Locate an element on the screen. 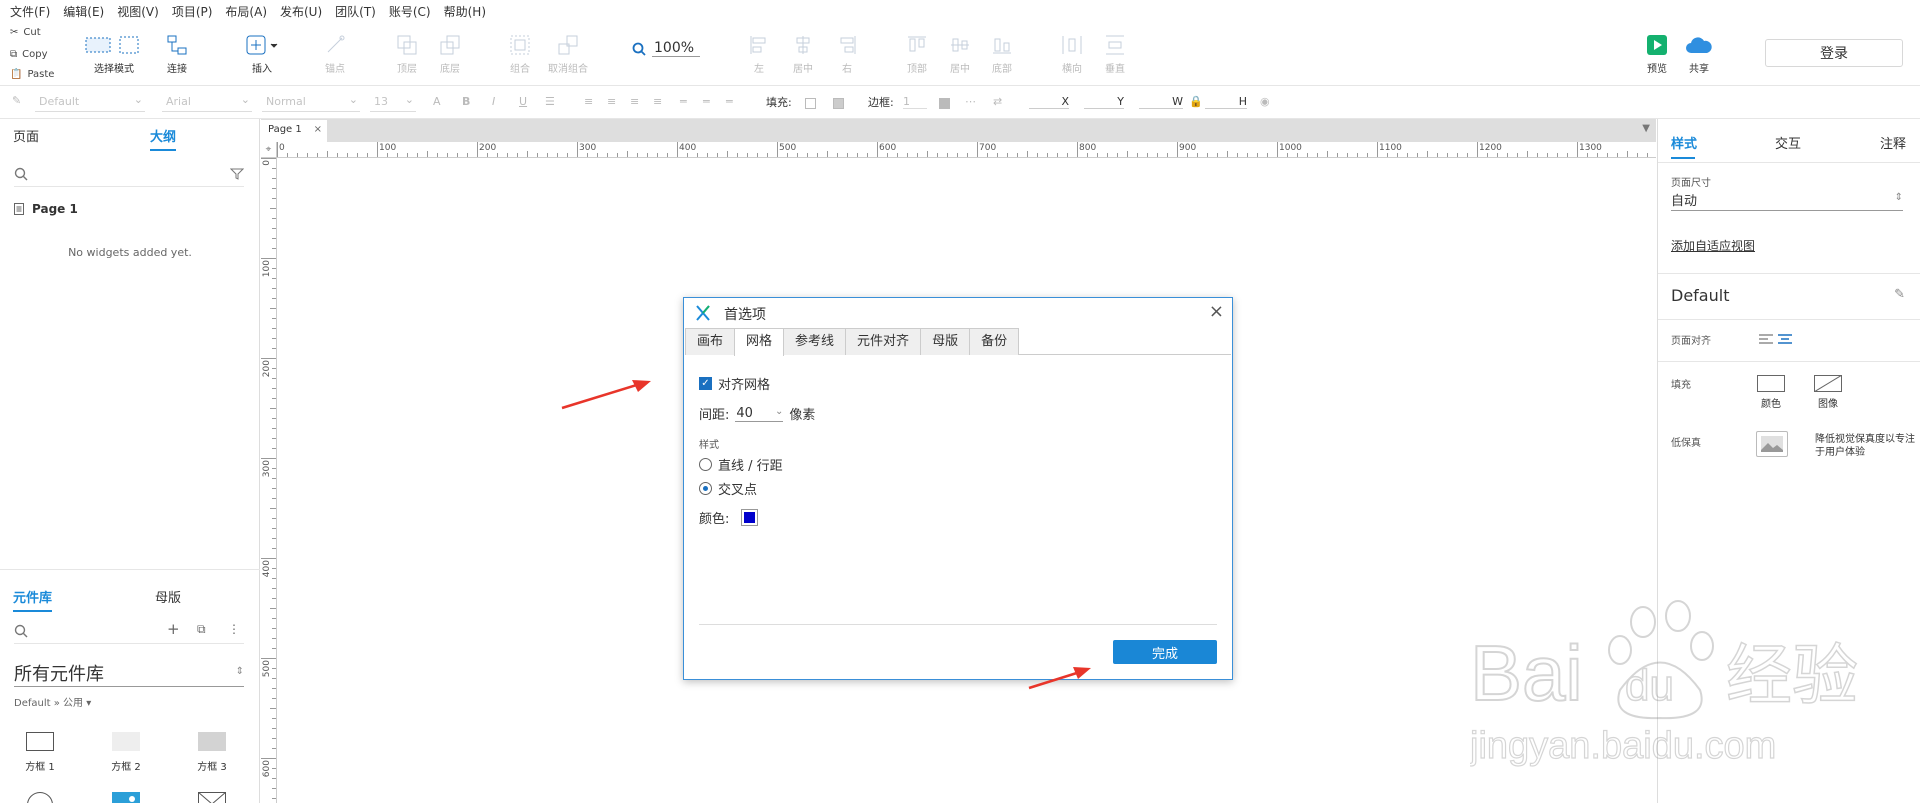  preview-button: 预览 is located at coordinates (1657, 54).